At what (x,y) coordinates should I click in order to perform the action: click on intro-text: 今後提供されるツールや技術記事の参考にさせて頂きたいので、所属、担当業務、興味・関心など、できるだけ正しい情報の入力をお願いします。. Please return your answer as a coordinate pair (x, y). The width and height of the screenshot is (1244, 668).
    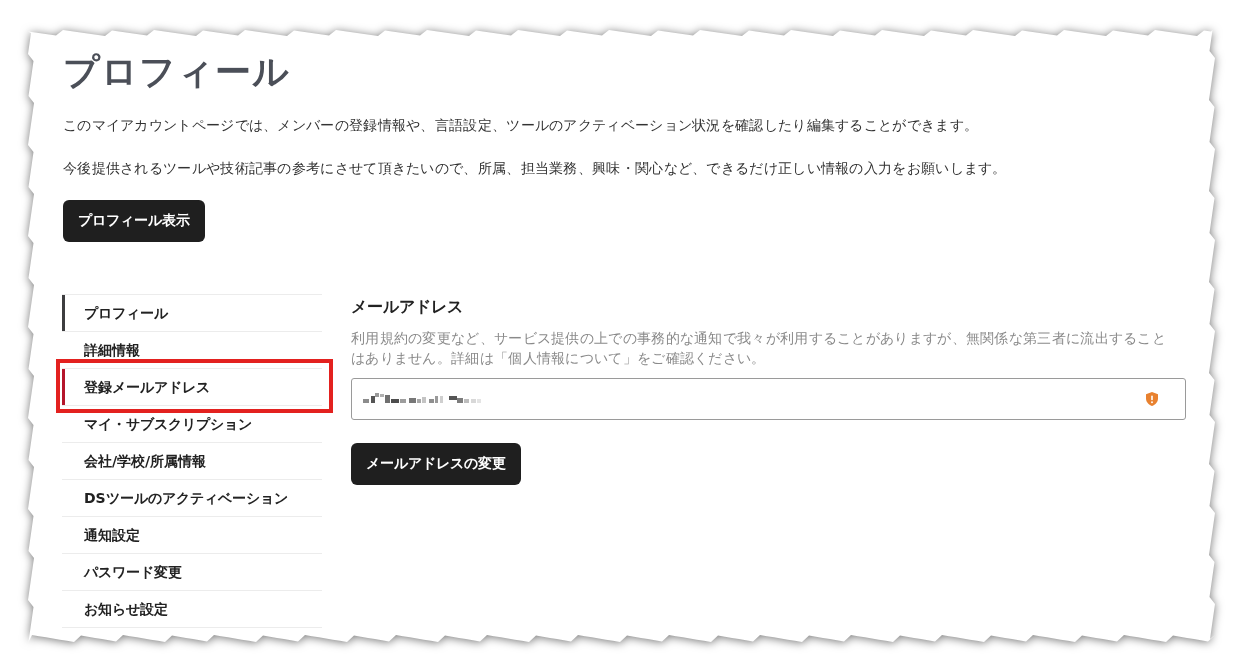
    Looking at the image, I should click on (535, 168).